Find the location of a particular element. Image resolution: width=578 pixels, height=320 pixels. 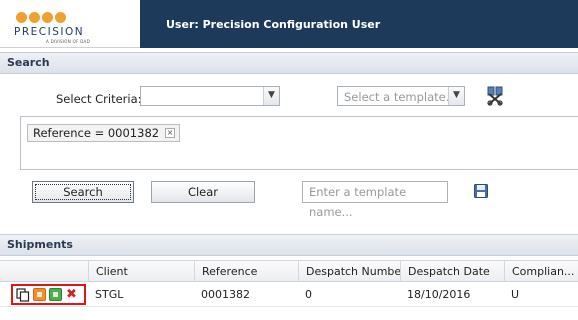

view-icon is located at coordinates (55, 294).